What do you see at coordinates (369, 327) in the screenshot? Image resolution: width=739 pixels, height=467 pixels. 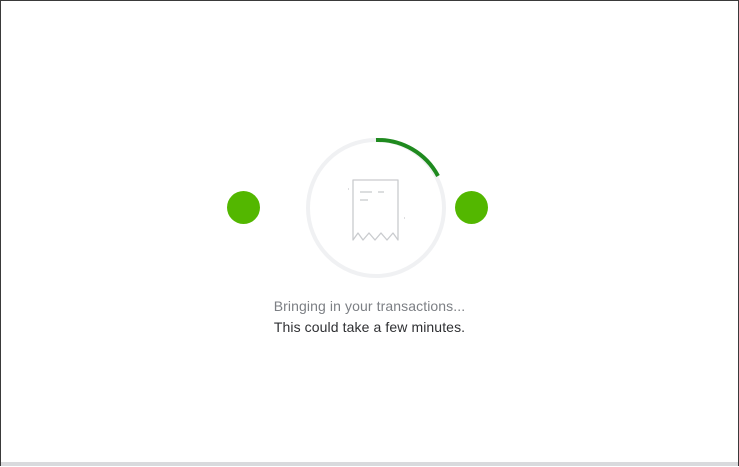 I see `loading-message-secondary: This could take a few minutes.` at bounding box center [369, 327].